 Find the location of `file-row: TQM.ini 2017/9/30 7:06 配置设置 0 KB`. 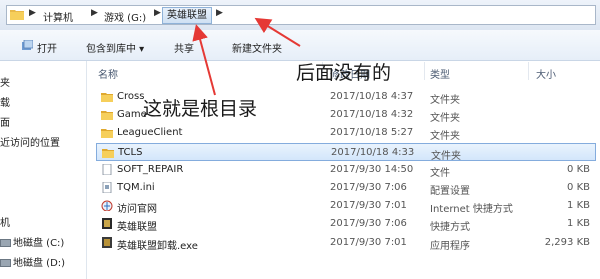

file-row: TQM.ini 2017/9/30 7:06 配置设置 0 KB is located at coordinates (346, 188).